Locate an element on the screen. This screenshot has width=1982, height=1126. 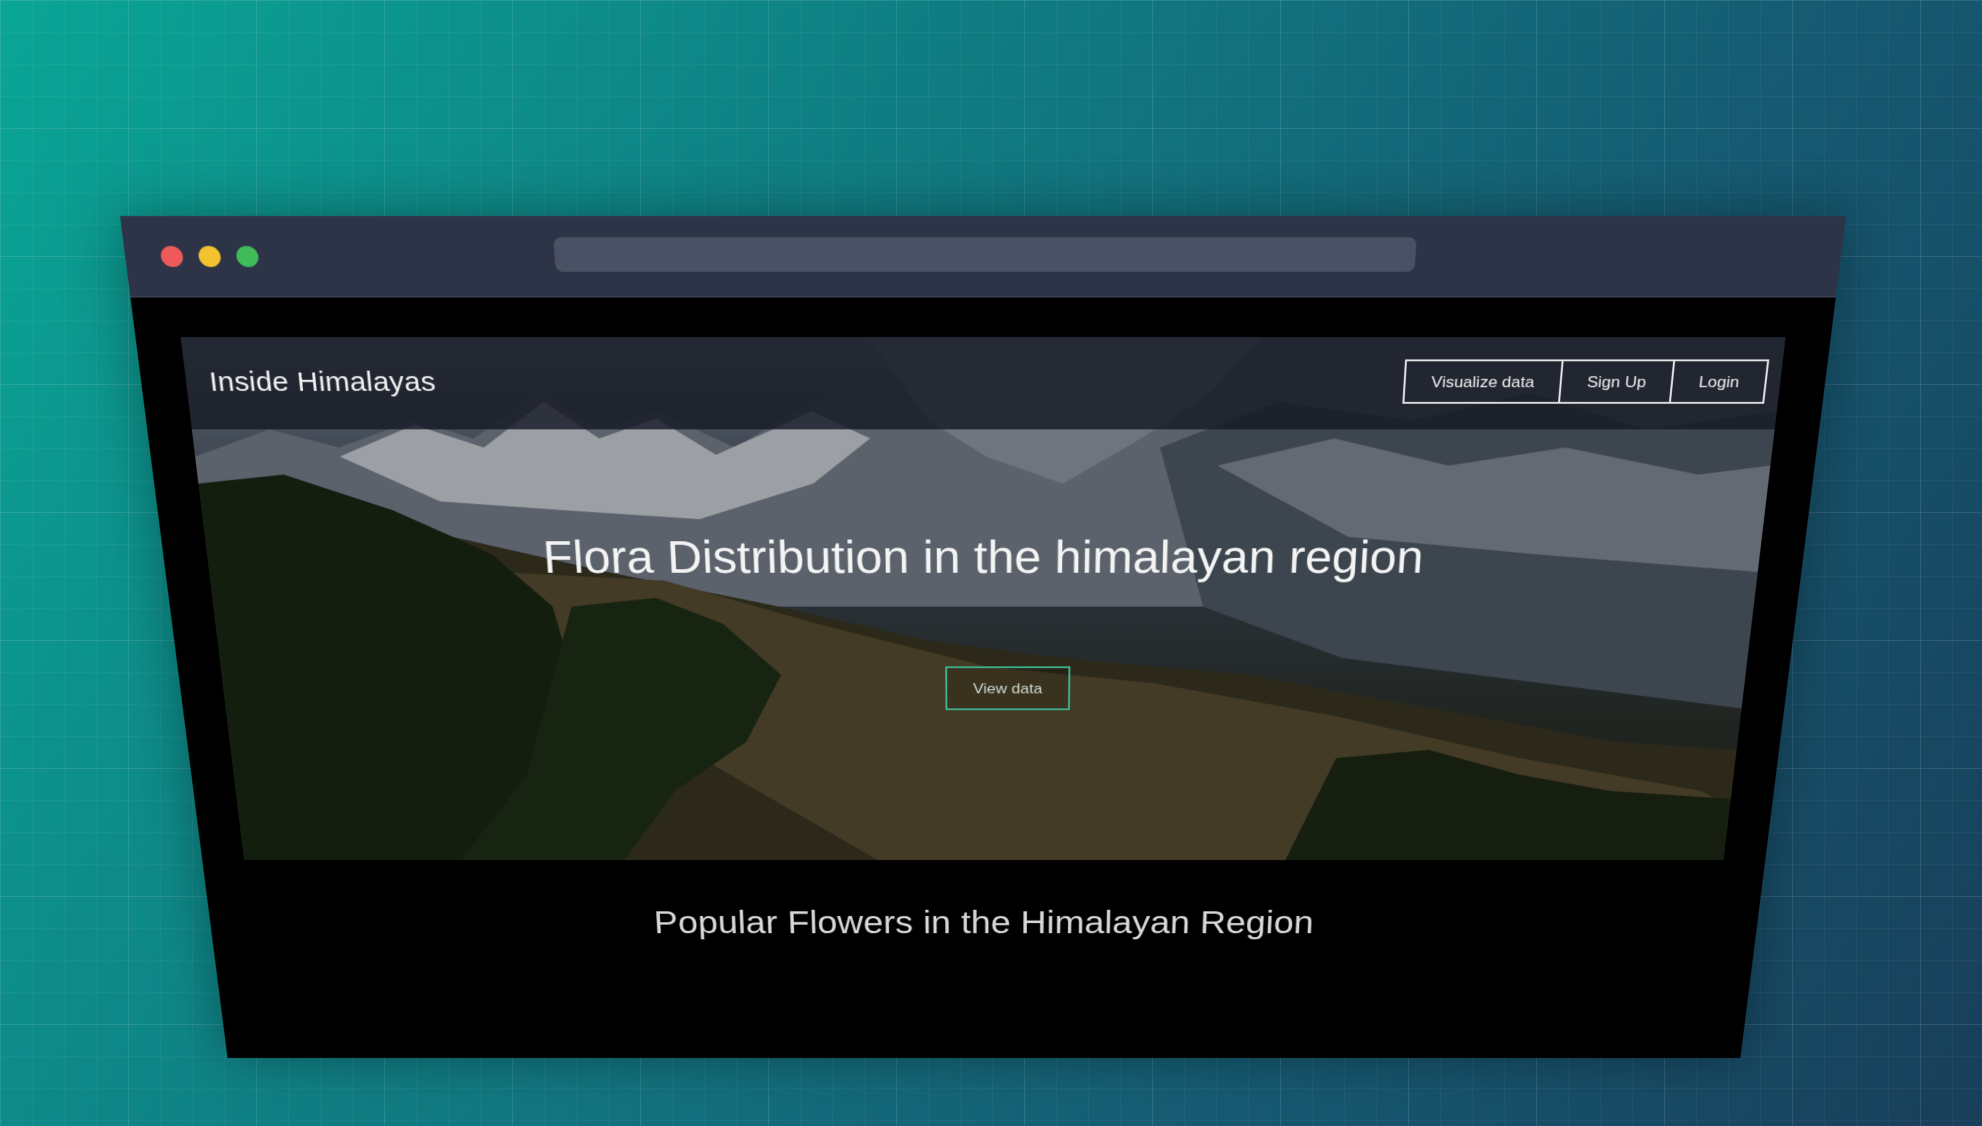
sign-up-button: Sign Up is located at coordinates (1616, 381).